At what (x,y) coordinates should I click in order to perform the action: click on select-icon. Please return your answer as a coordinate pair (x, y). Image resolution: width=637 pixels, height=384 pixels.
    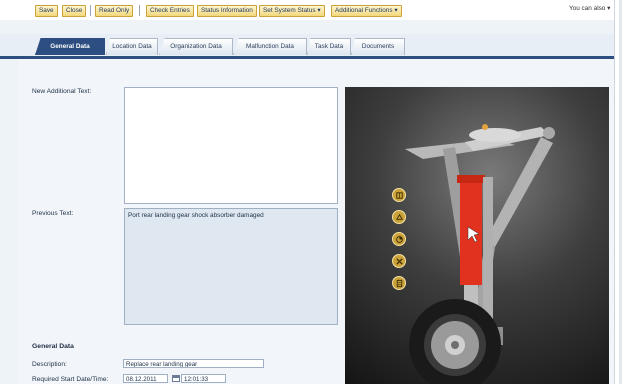
    Looking at the image, I should click on (399, 195).